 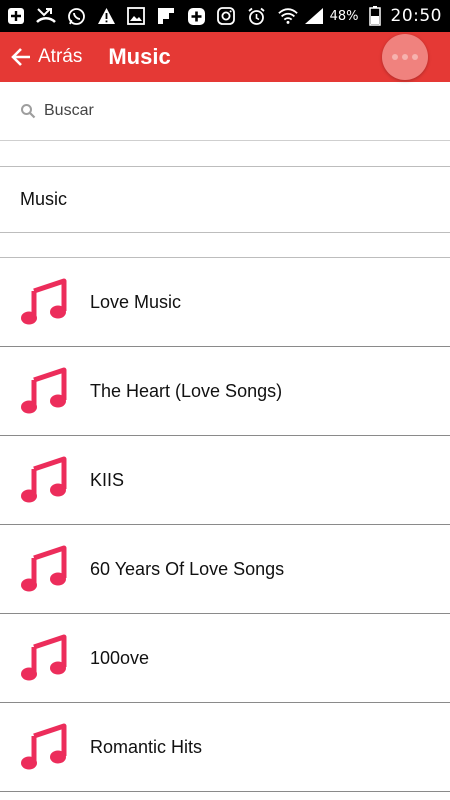 What do you see at coordinates (16, 16) in the screenshot?
I see `plus-icon` at bounding box center [16, 16].